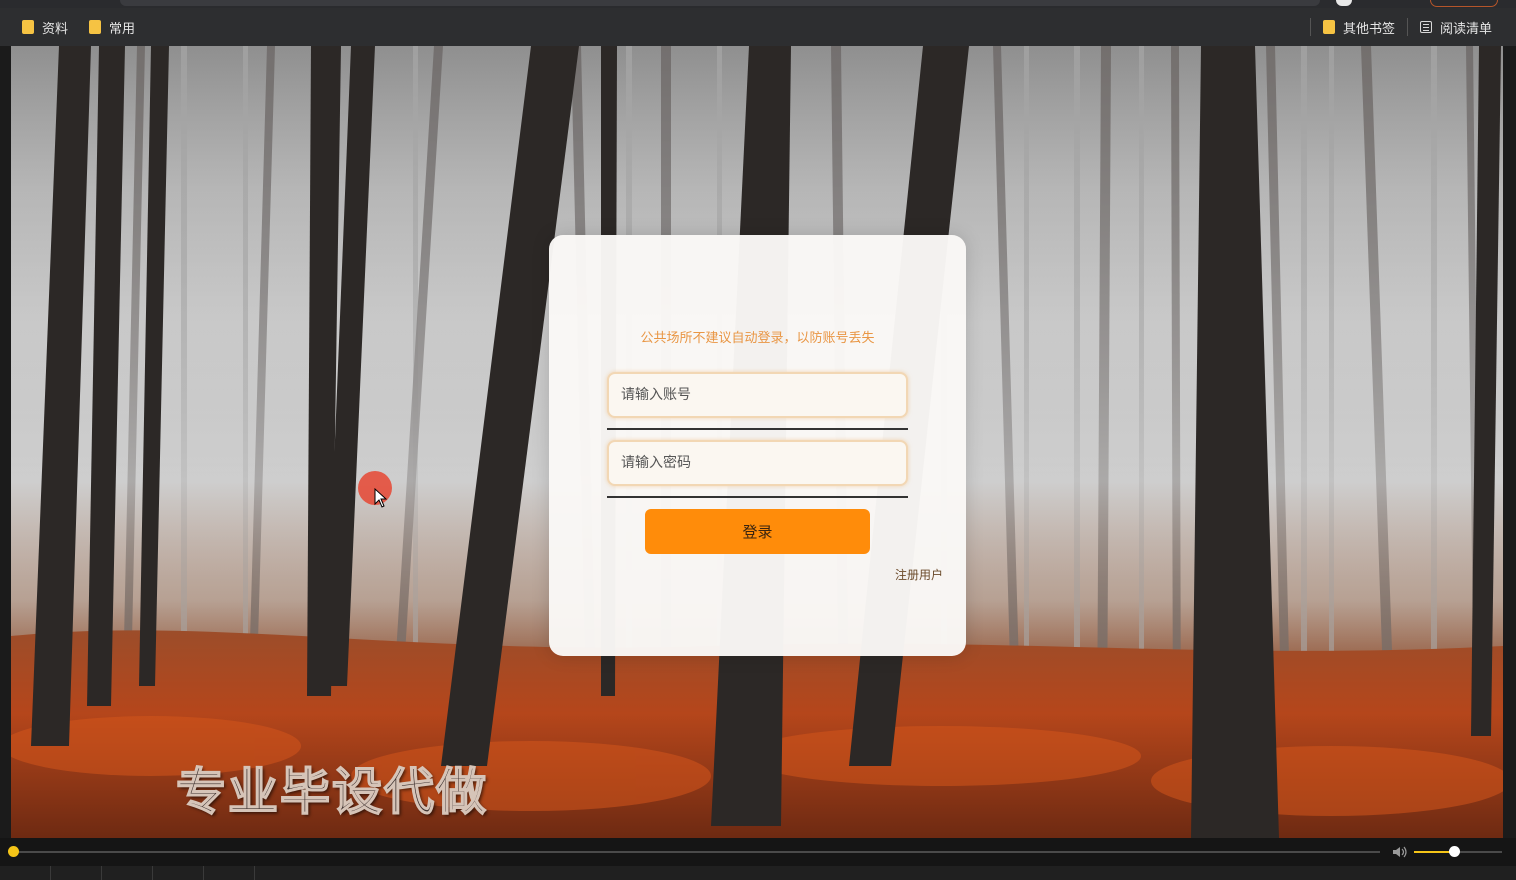 The image size is (1516, 880). What do you see at coordinates (1369, 29) in the screenshot?
I see `bookmark-label: 其他书签` at bounding box center [1369, 29].